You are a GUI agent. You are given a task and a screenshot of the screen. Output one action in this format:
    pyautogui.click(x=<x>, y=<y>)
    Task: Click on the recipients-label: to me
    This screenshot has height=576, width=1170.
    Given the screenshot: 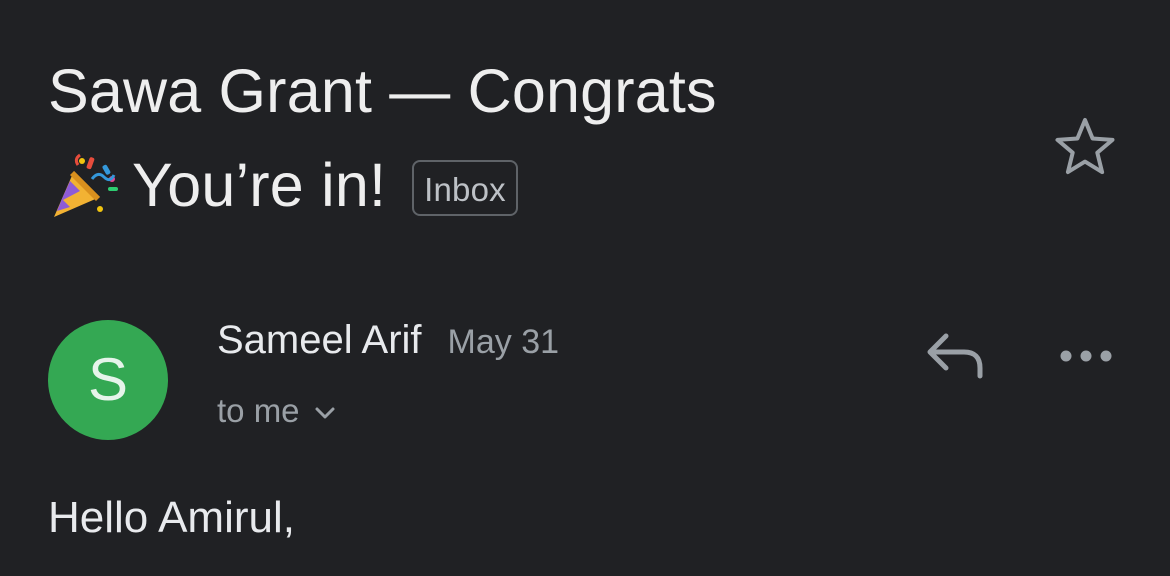 What is the action you would take?
    pyautogui.click(x=258, y=410)
    